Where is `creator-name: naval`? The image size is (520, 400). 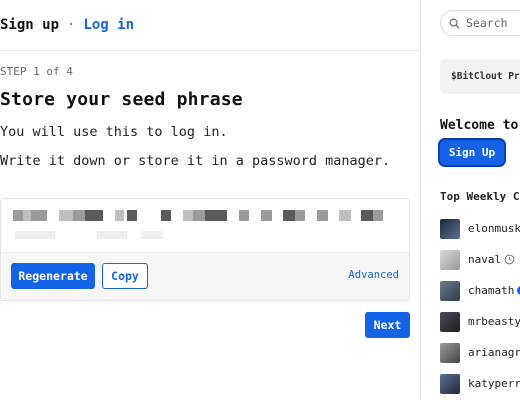 creator-name: naval is located at coordinates (485, 259).